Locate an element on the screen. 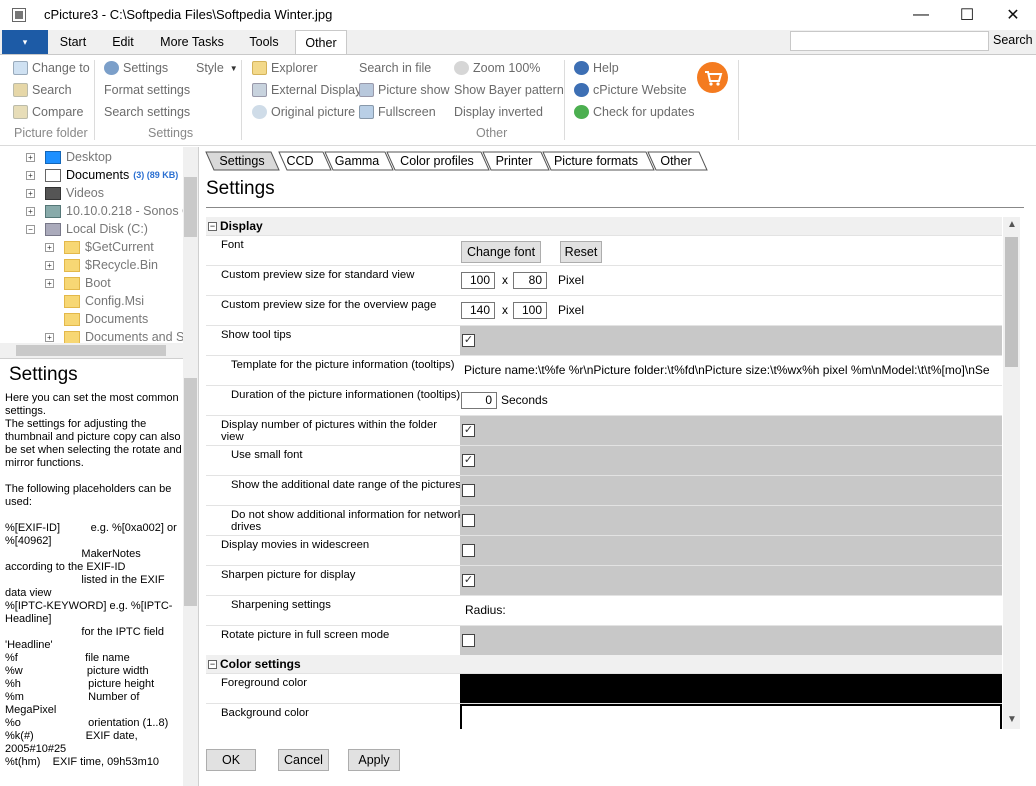 This screenshot has width=1036, height=786. small-font-checkbox: ✓ is located at coordinates (468, 460).